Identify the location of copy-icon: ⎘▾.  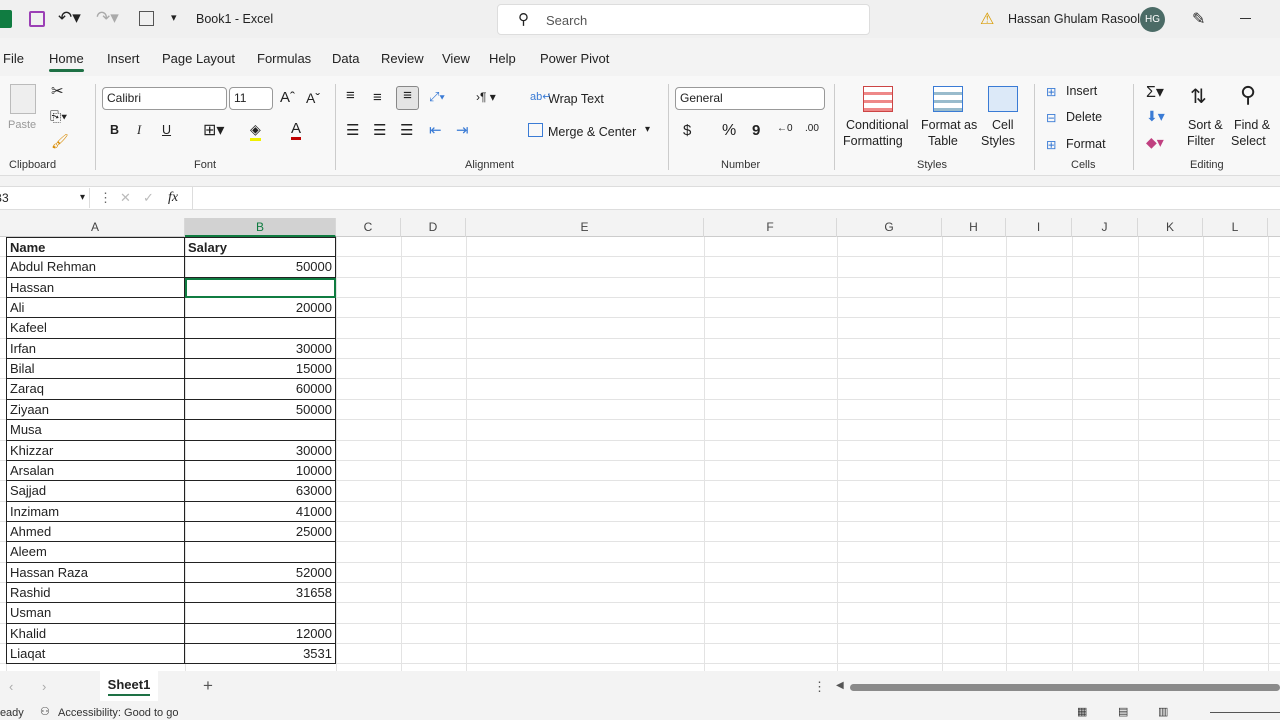
(58, 116).